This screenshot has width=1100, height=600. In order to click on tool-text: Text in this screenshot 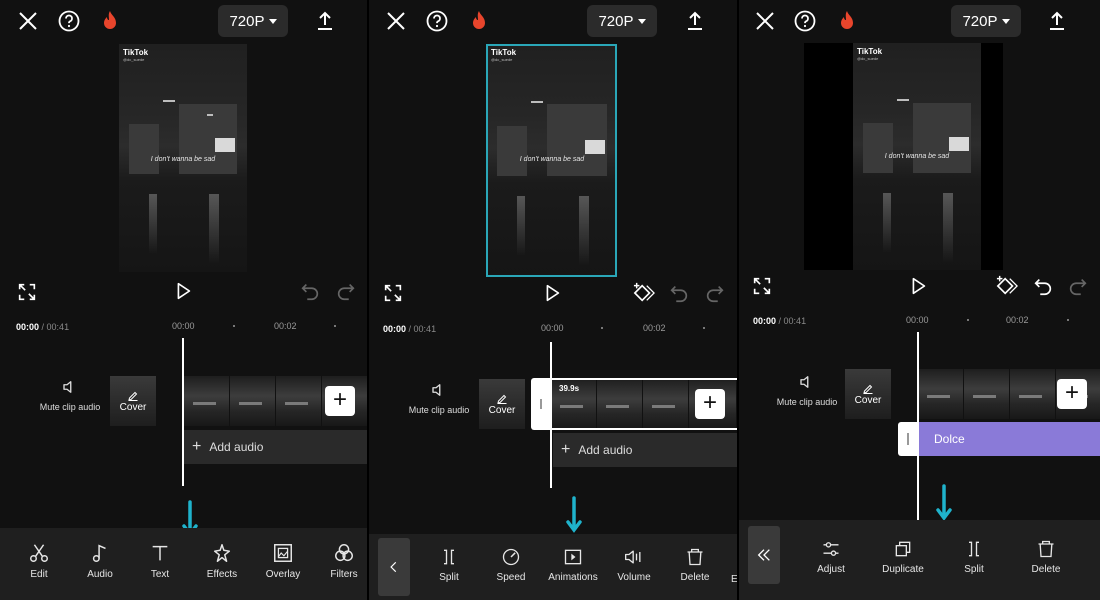, I will do `click(160, 561)`.